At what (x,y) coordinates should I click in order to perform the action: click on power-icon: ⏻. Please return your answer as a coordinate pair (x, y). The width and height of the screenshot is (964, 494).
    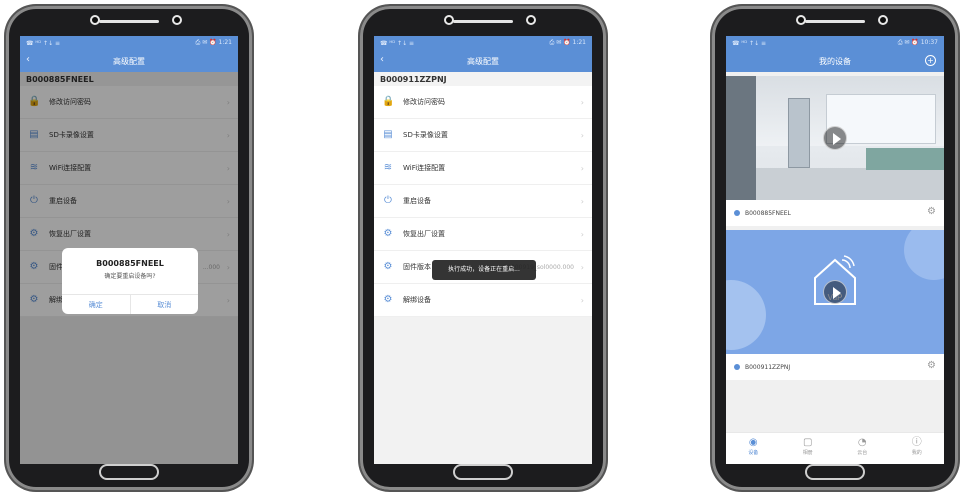
    Looking at the image, I should click on (388, 200).